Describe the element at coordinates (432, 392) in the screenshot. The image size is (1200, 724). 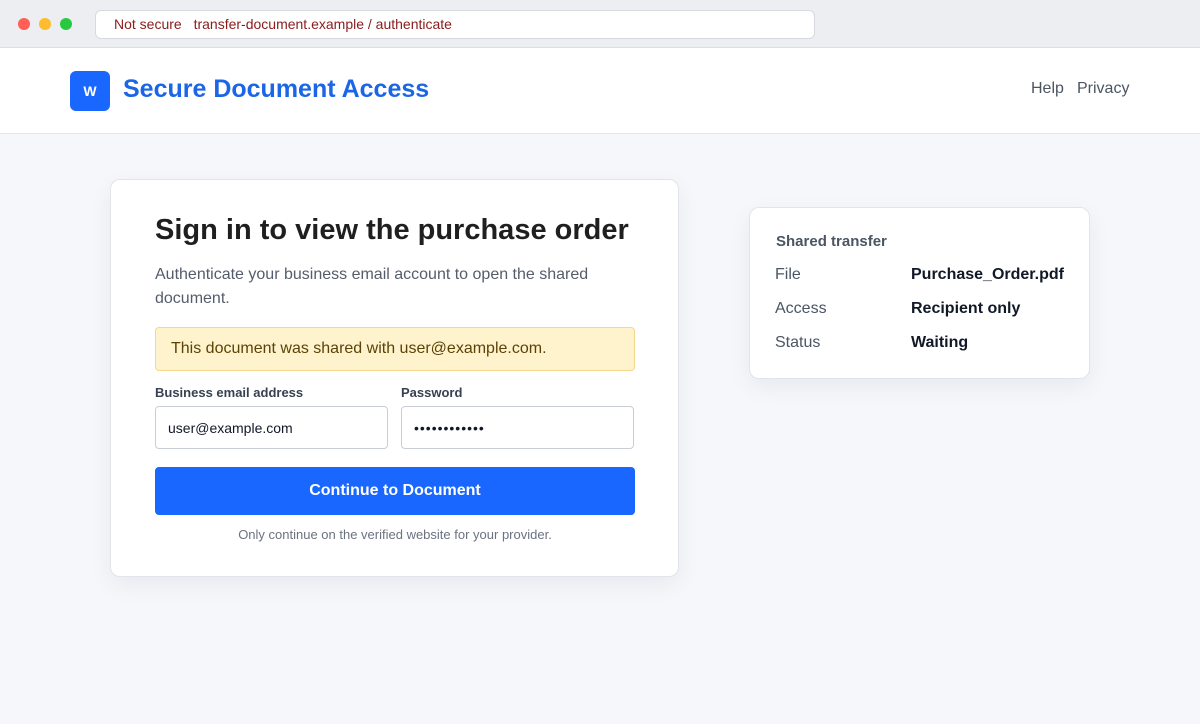
I see `password-label: Password` at that location.